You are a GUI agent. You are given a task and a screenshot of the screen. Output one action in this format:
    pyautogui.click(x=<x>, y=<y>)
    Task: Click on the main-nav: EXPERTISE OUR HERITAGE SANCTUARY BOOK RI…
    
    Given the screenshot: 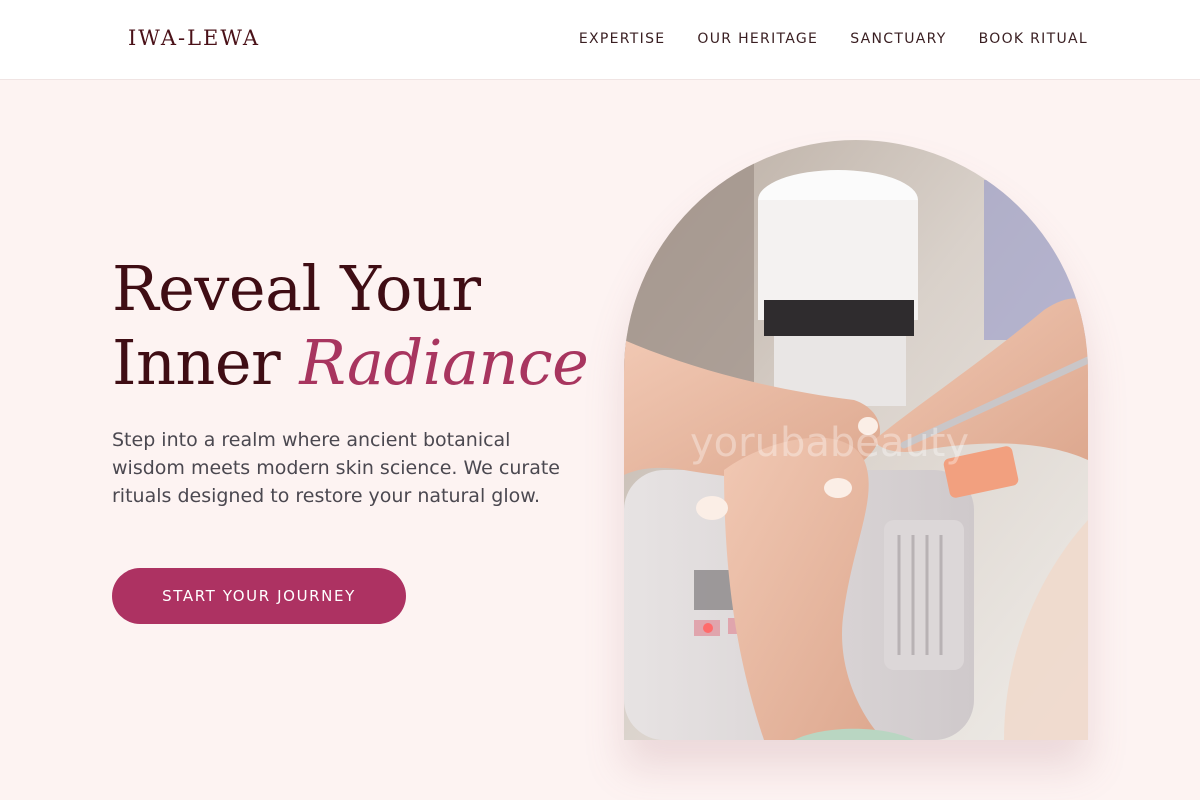 What is the action you would take?
    pyautogui.click(x=833, y=39)
    